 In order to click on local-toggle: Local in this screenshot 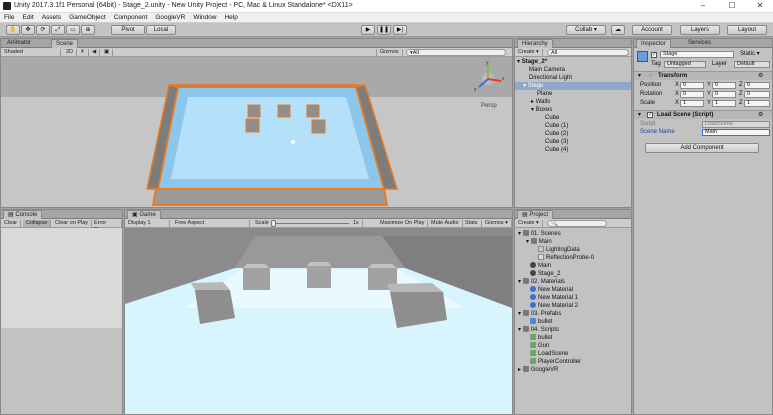, I will do `click(161, 30)`.